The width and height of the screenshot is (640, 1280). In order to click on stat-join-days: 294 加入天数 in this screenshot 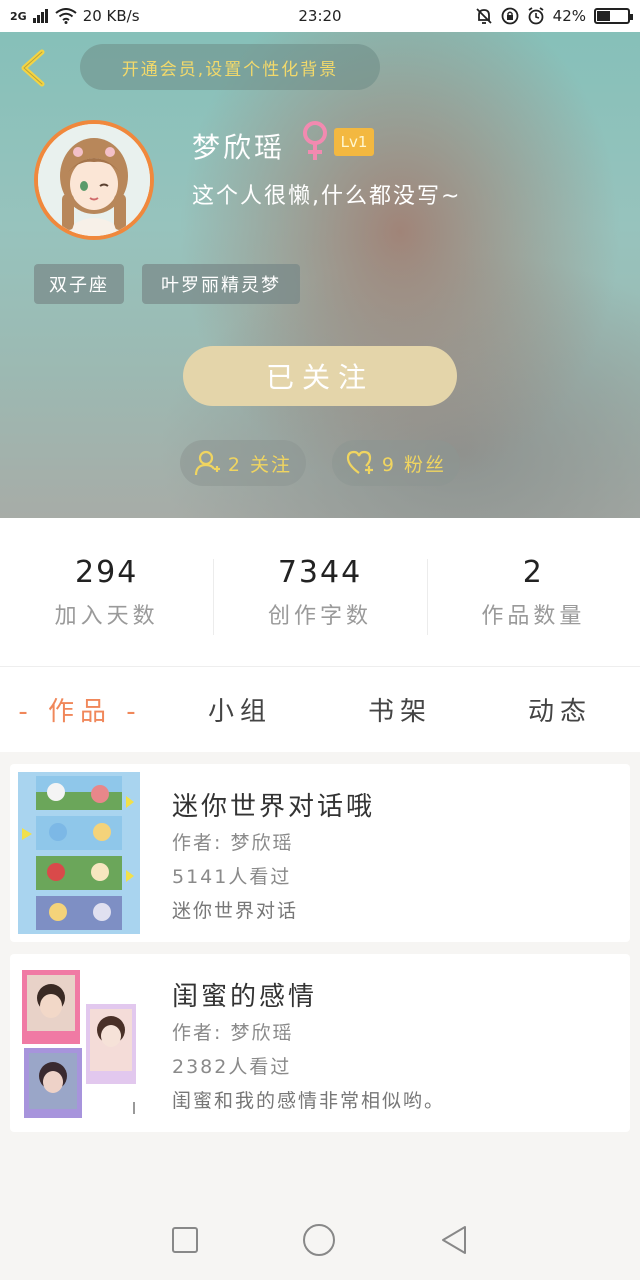, I will do `click(106, 592)`.